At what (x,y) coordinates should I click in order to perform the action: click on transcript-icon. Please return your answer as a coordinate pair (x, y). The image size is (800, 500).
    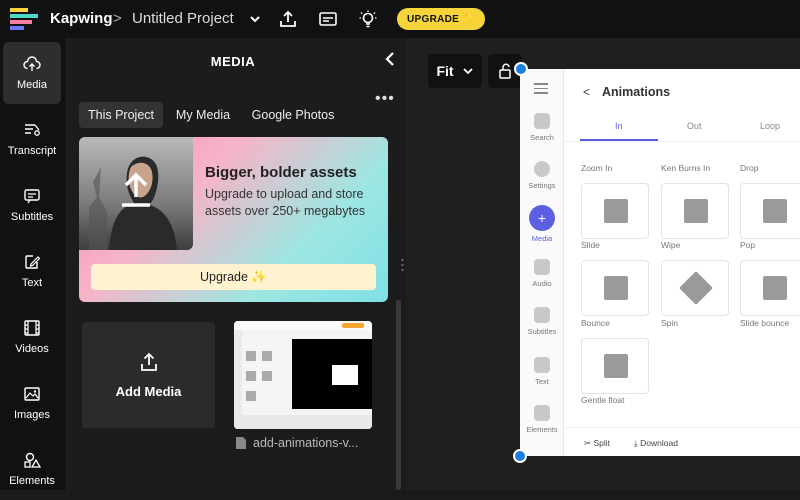
    Looking at the image, I should click on (32, 130).